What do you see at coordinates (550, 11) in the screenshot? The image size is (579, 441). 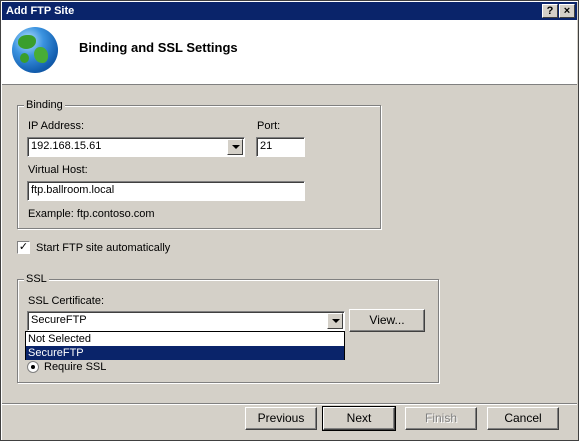 I see `help-button: ?` at bounding box center [550, 11].